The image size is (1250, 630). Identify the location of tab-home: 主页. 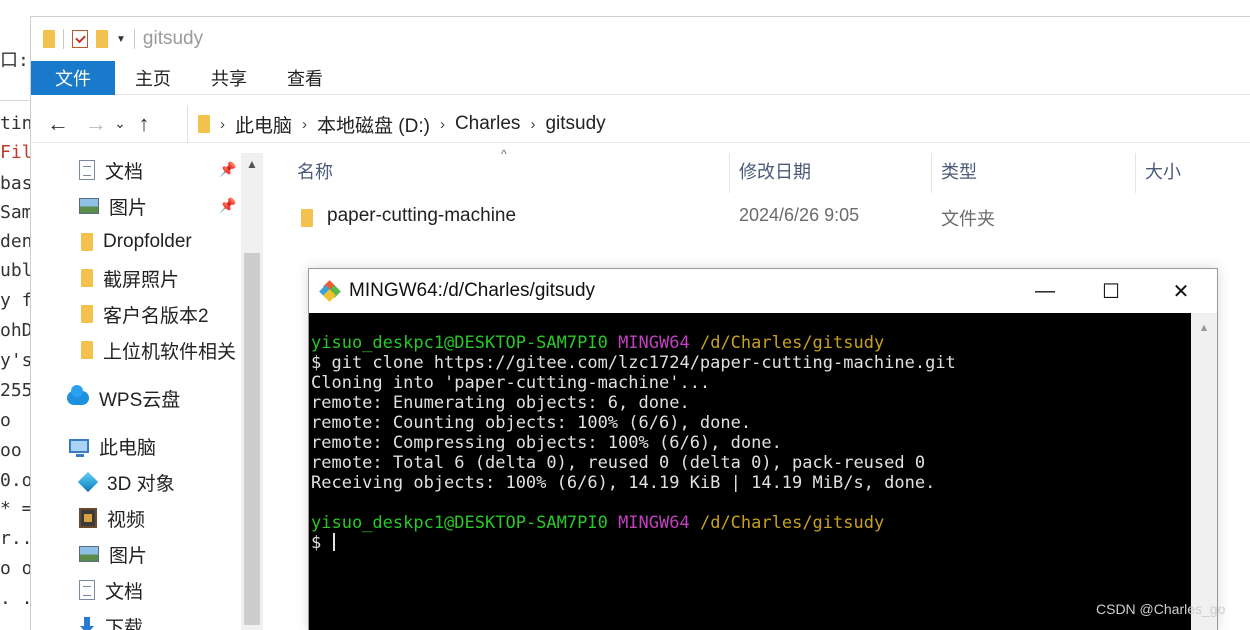
(153, 78).